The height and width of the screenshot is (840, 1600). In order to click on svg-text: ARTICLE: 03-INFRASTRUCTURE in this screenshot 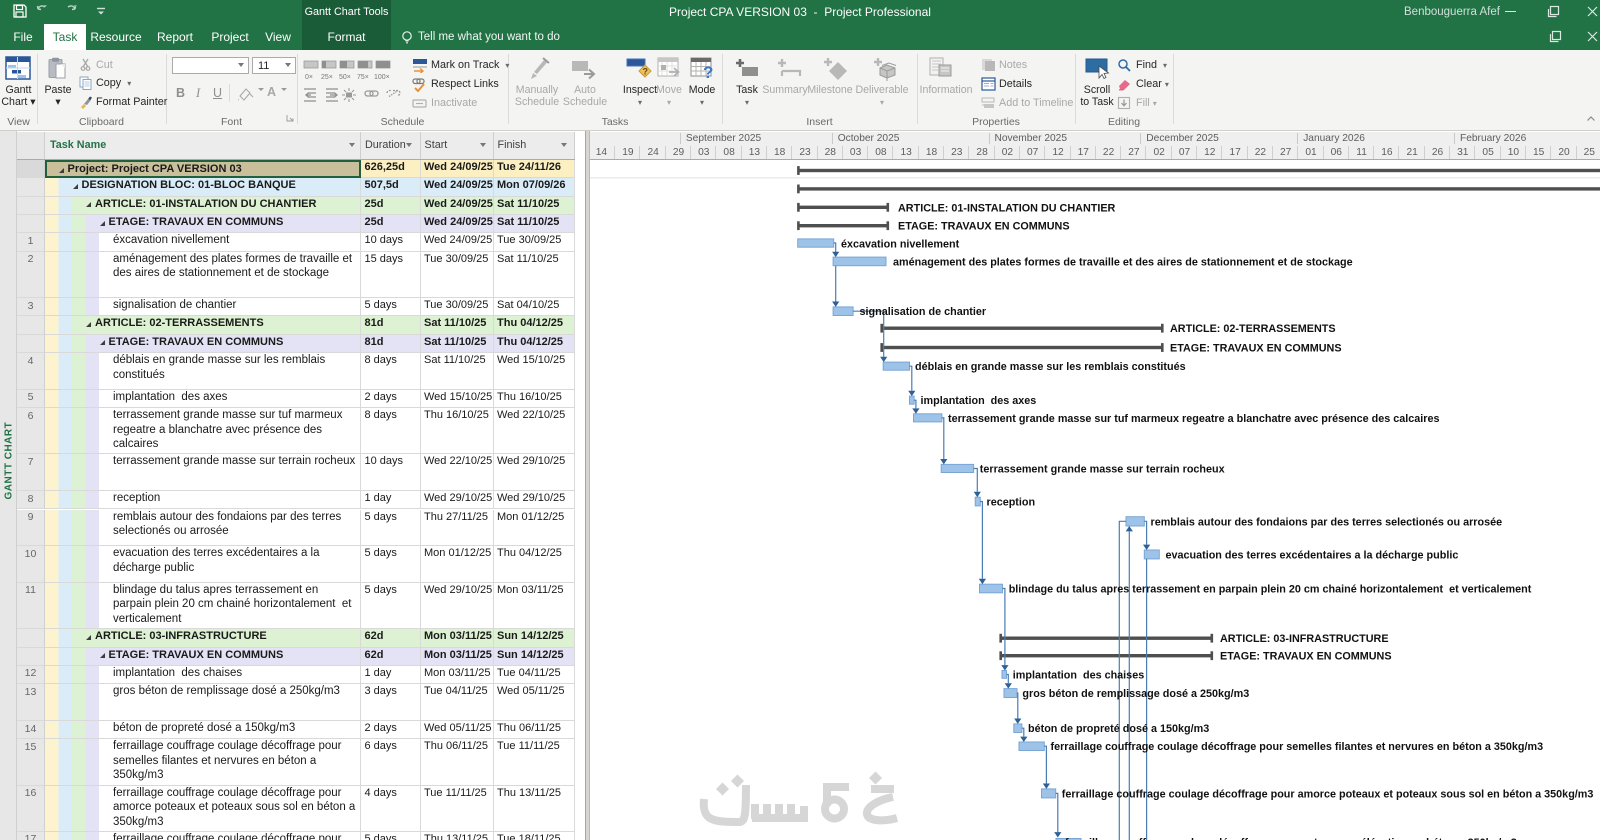, I will do `click(1304, 639)`.